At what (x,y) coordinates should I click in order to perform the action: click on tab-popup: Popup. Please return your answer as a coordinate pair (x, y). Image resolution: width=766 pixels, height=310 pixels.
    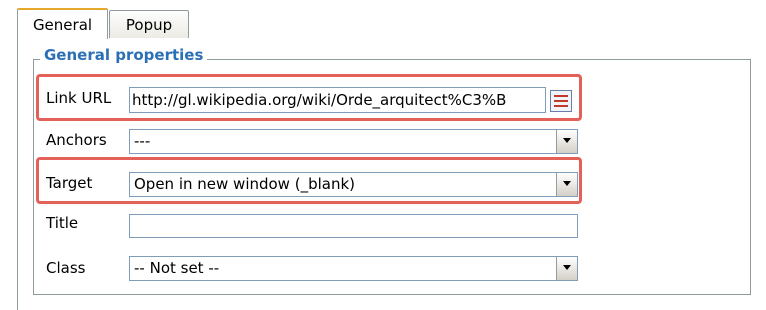
    Looking at the image, I should click on (149, 24).